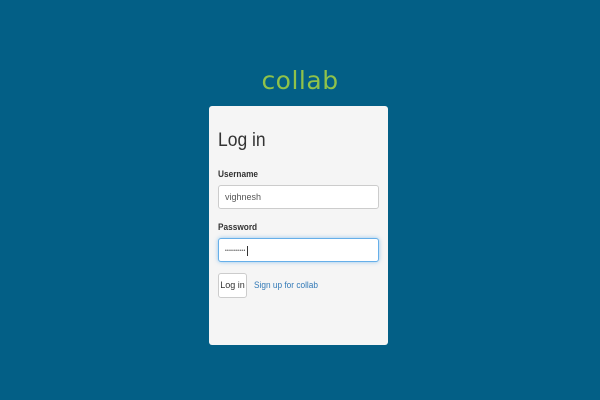 The height and width of the screenshot is (400, 600). Describe the element at coordinates (235, 250) in the screenshot. I see `password-input-value: ••••••••••` at that location.